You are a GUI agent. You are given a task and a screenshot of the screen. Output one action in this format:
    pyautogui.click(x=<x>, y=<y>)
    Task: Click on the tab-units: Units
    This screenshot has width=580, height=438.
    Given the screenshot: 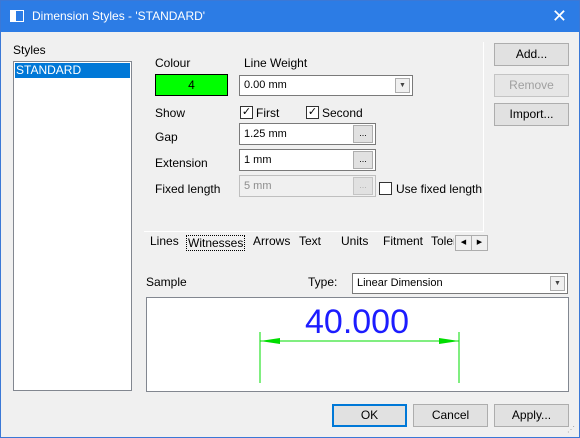 What is the action you would take?
    pyautogui.click(x=354, y=241)
    